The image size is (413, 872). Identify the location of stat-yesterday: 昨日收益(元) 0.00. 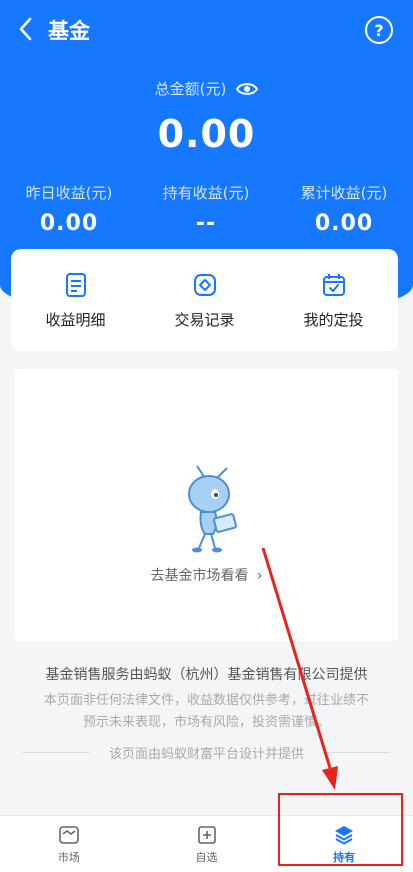
(69, 209).